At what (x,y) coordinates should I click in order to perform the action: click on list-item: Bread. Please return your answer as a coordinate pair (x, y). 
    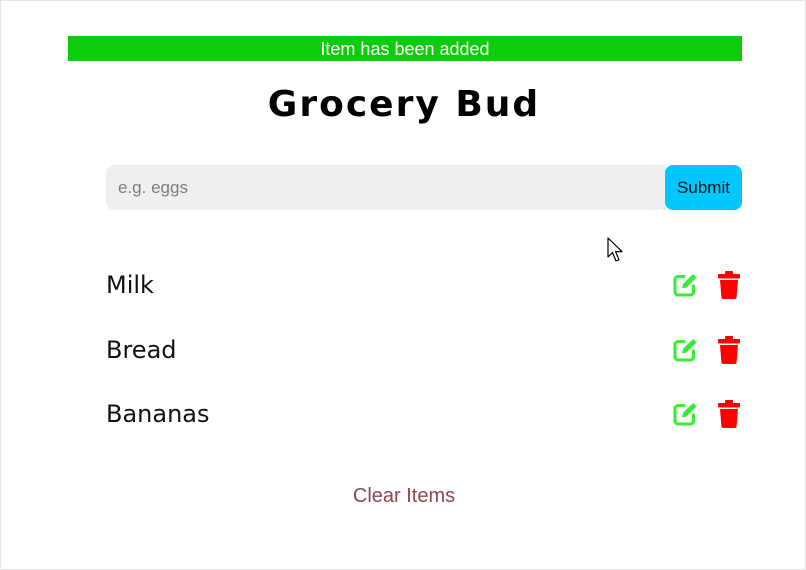
    Looking at the image, I should click on (424, 350).